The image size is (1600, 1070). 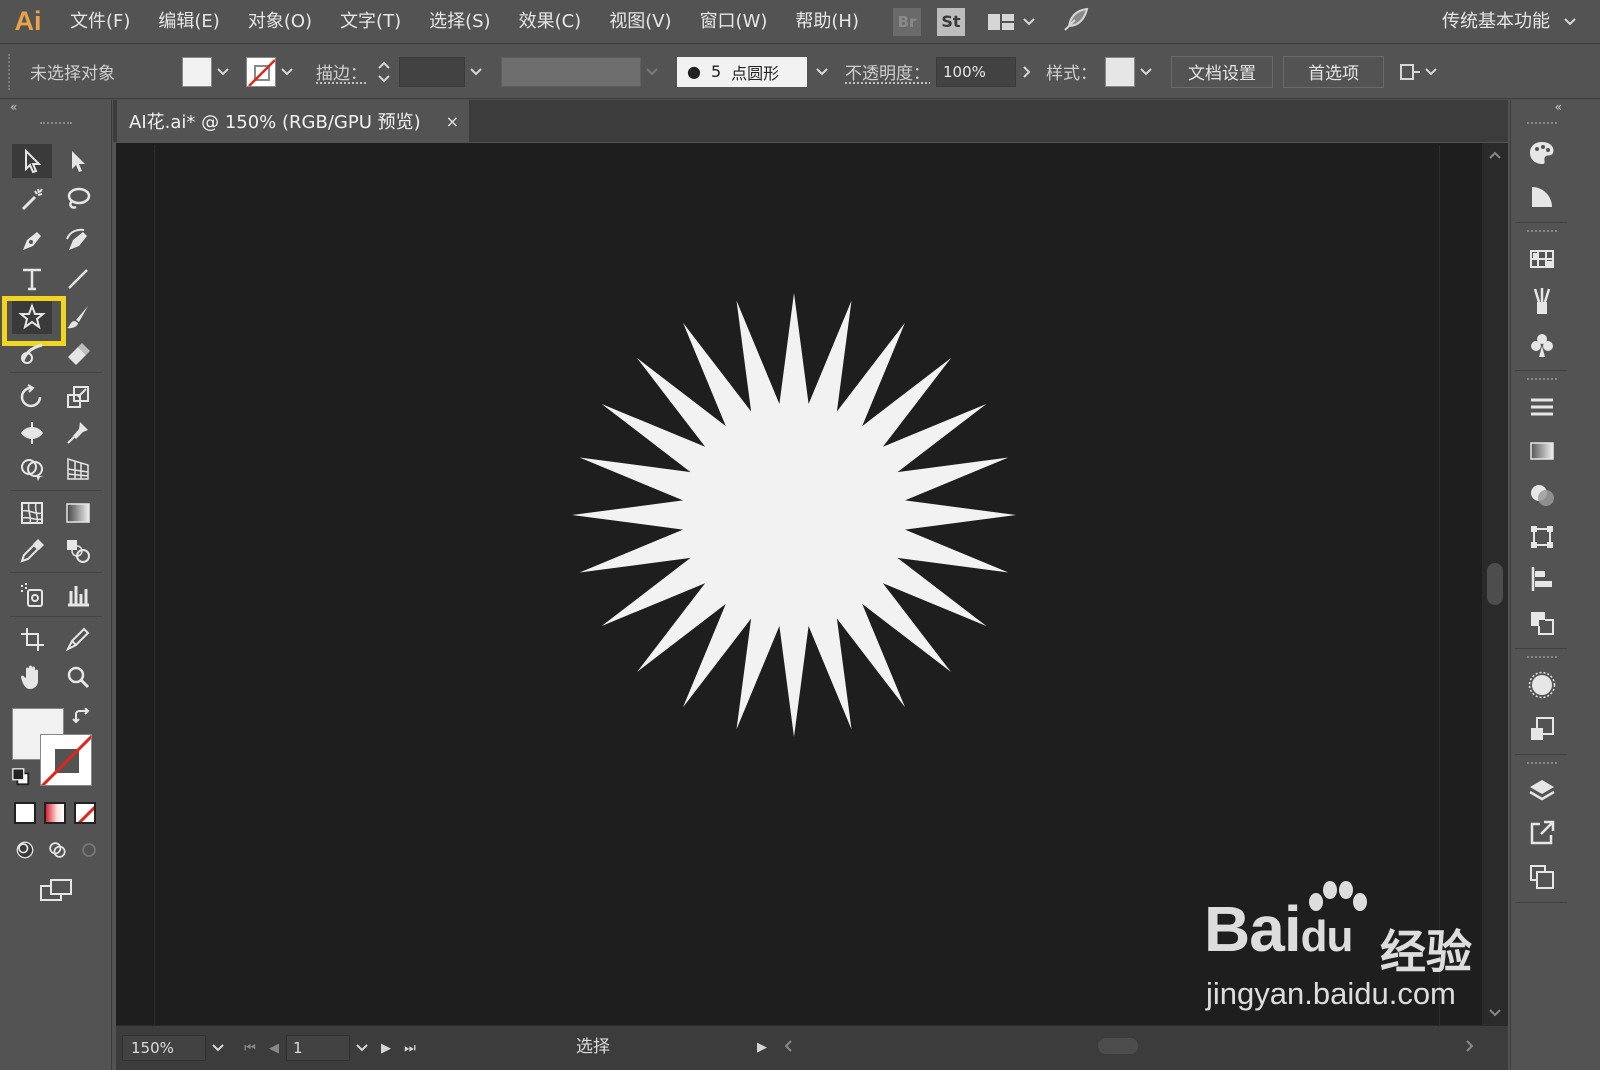 What do you see at coordinates (280, 22) in the screenshot?
I see `menu-object: 对象(O)` at bounding box center [280, 22].